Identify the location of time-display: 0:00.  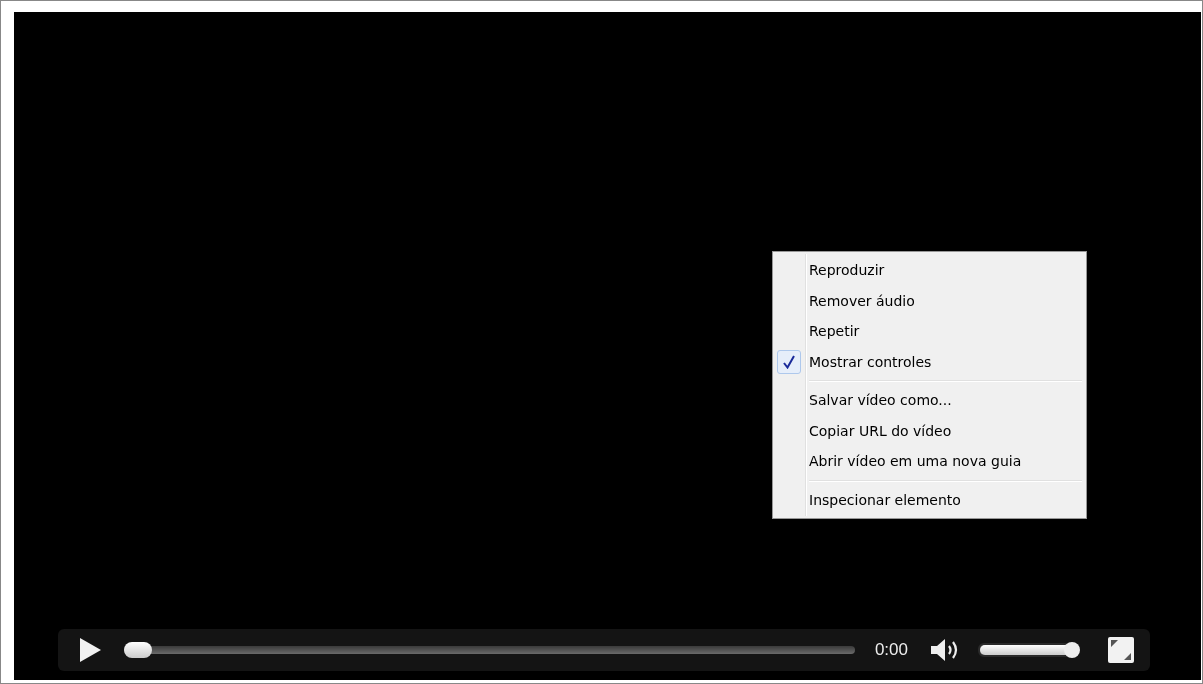
(891, 650).